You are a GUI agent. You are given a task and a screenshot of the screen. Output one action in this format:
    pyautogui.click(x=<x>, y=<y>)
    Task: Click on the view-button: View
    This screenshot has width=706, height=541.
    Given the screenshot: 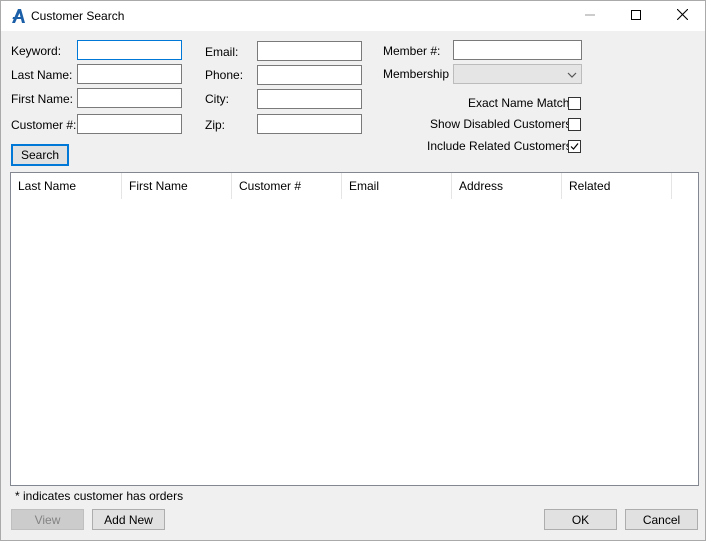 What is the action you would take?
    pyautogui.click(x=47, y=519)
    